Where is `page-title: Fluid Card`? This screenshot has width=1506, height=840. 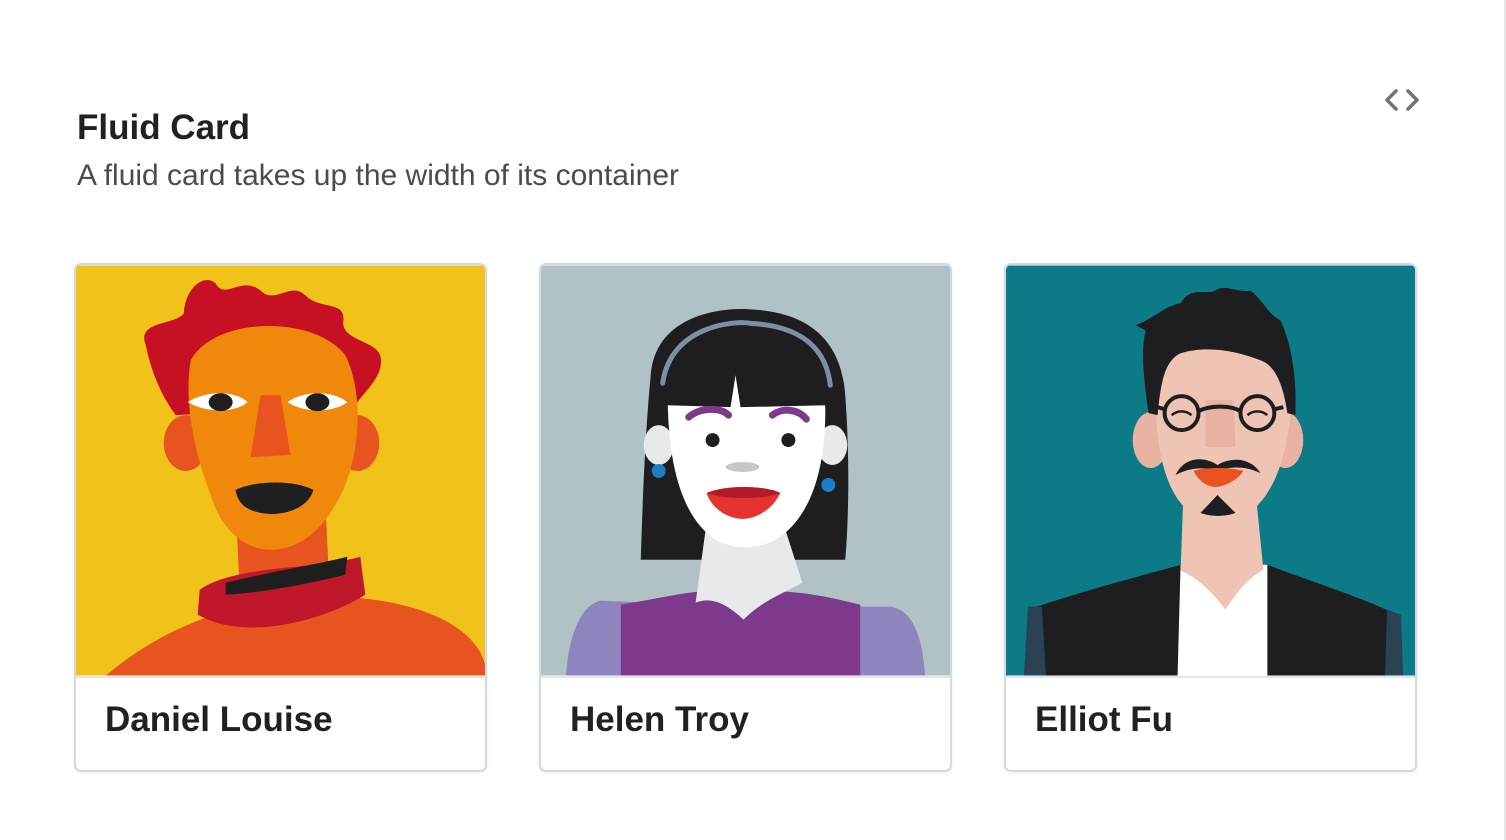
page-title: Fluid Card is located at coordinates (164, 127).